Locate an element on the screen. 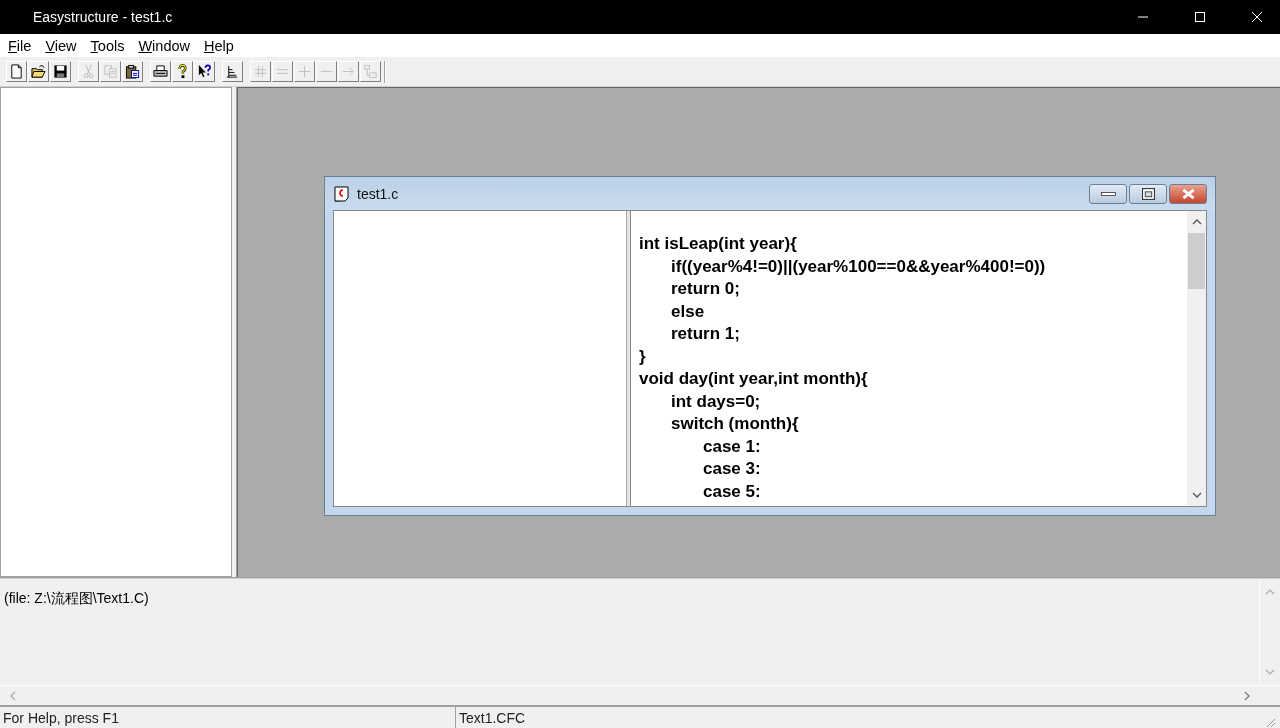  scroll-left-icon is located at coordinates (13, 695).